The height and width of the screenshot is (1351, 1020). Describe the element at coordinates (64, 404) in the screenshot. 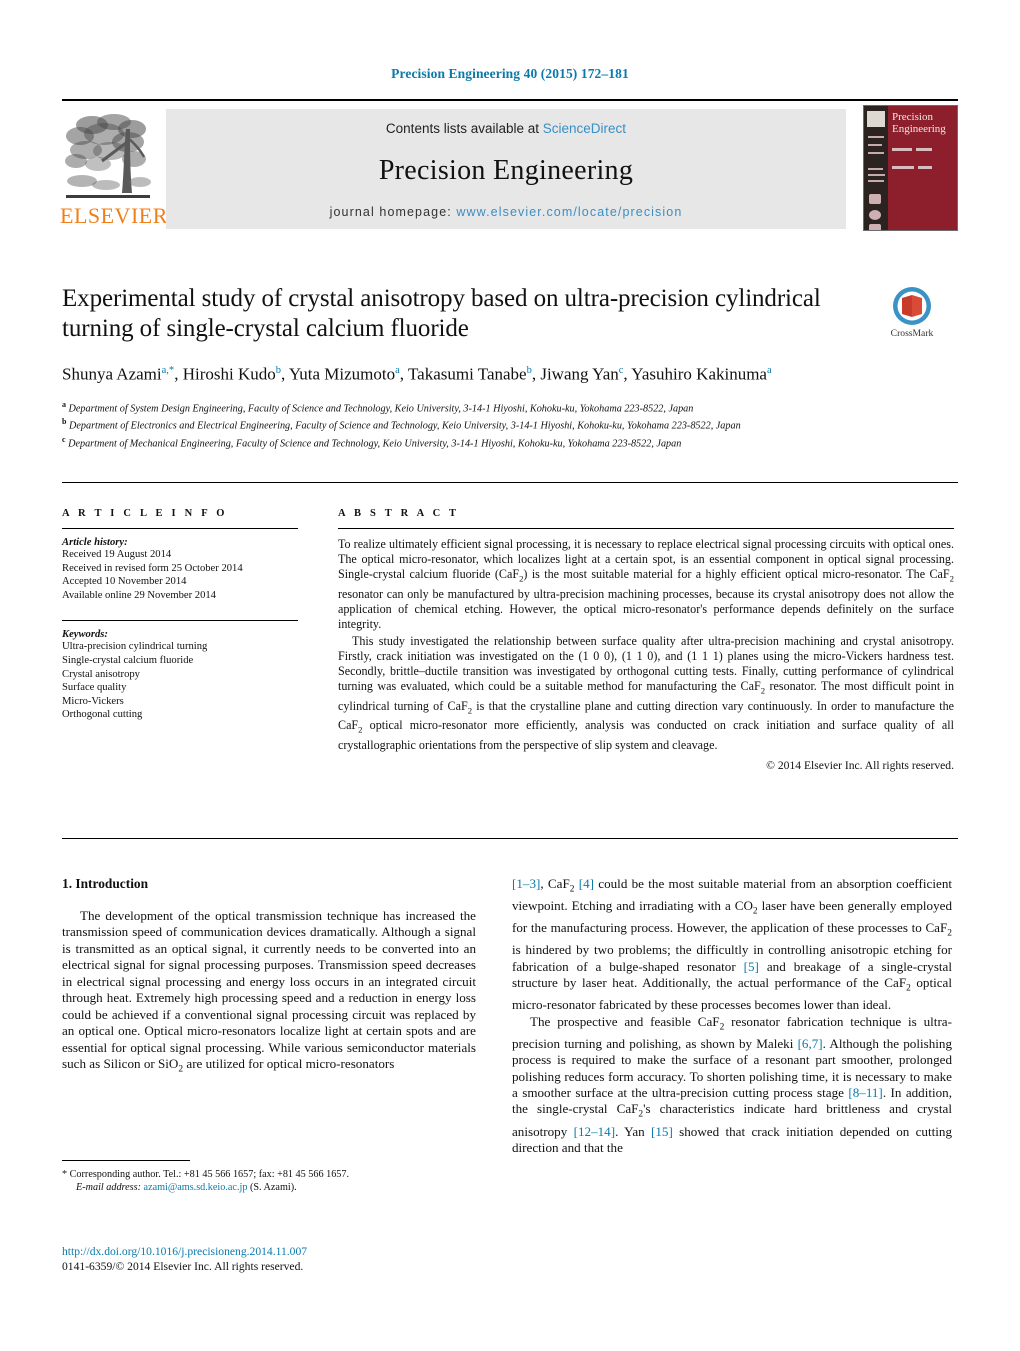

I see `affiliation-mark: a` at that location.